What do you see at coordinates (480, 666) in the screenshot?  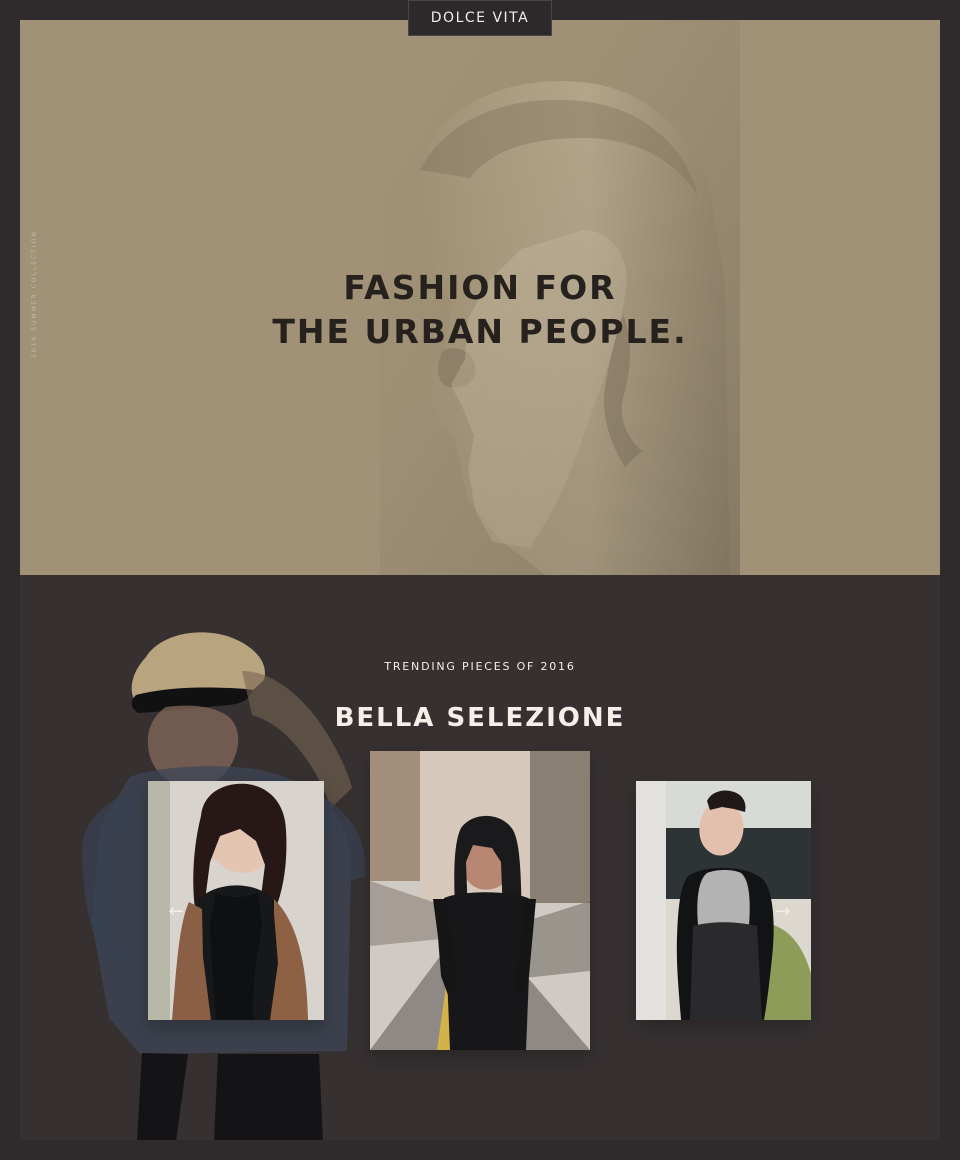 I see `section-eyebrow: TRENDING PIECES OF 2016` at bounding box center [480, 666].